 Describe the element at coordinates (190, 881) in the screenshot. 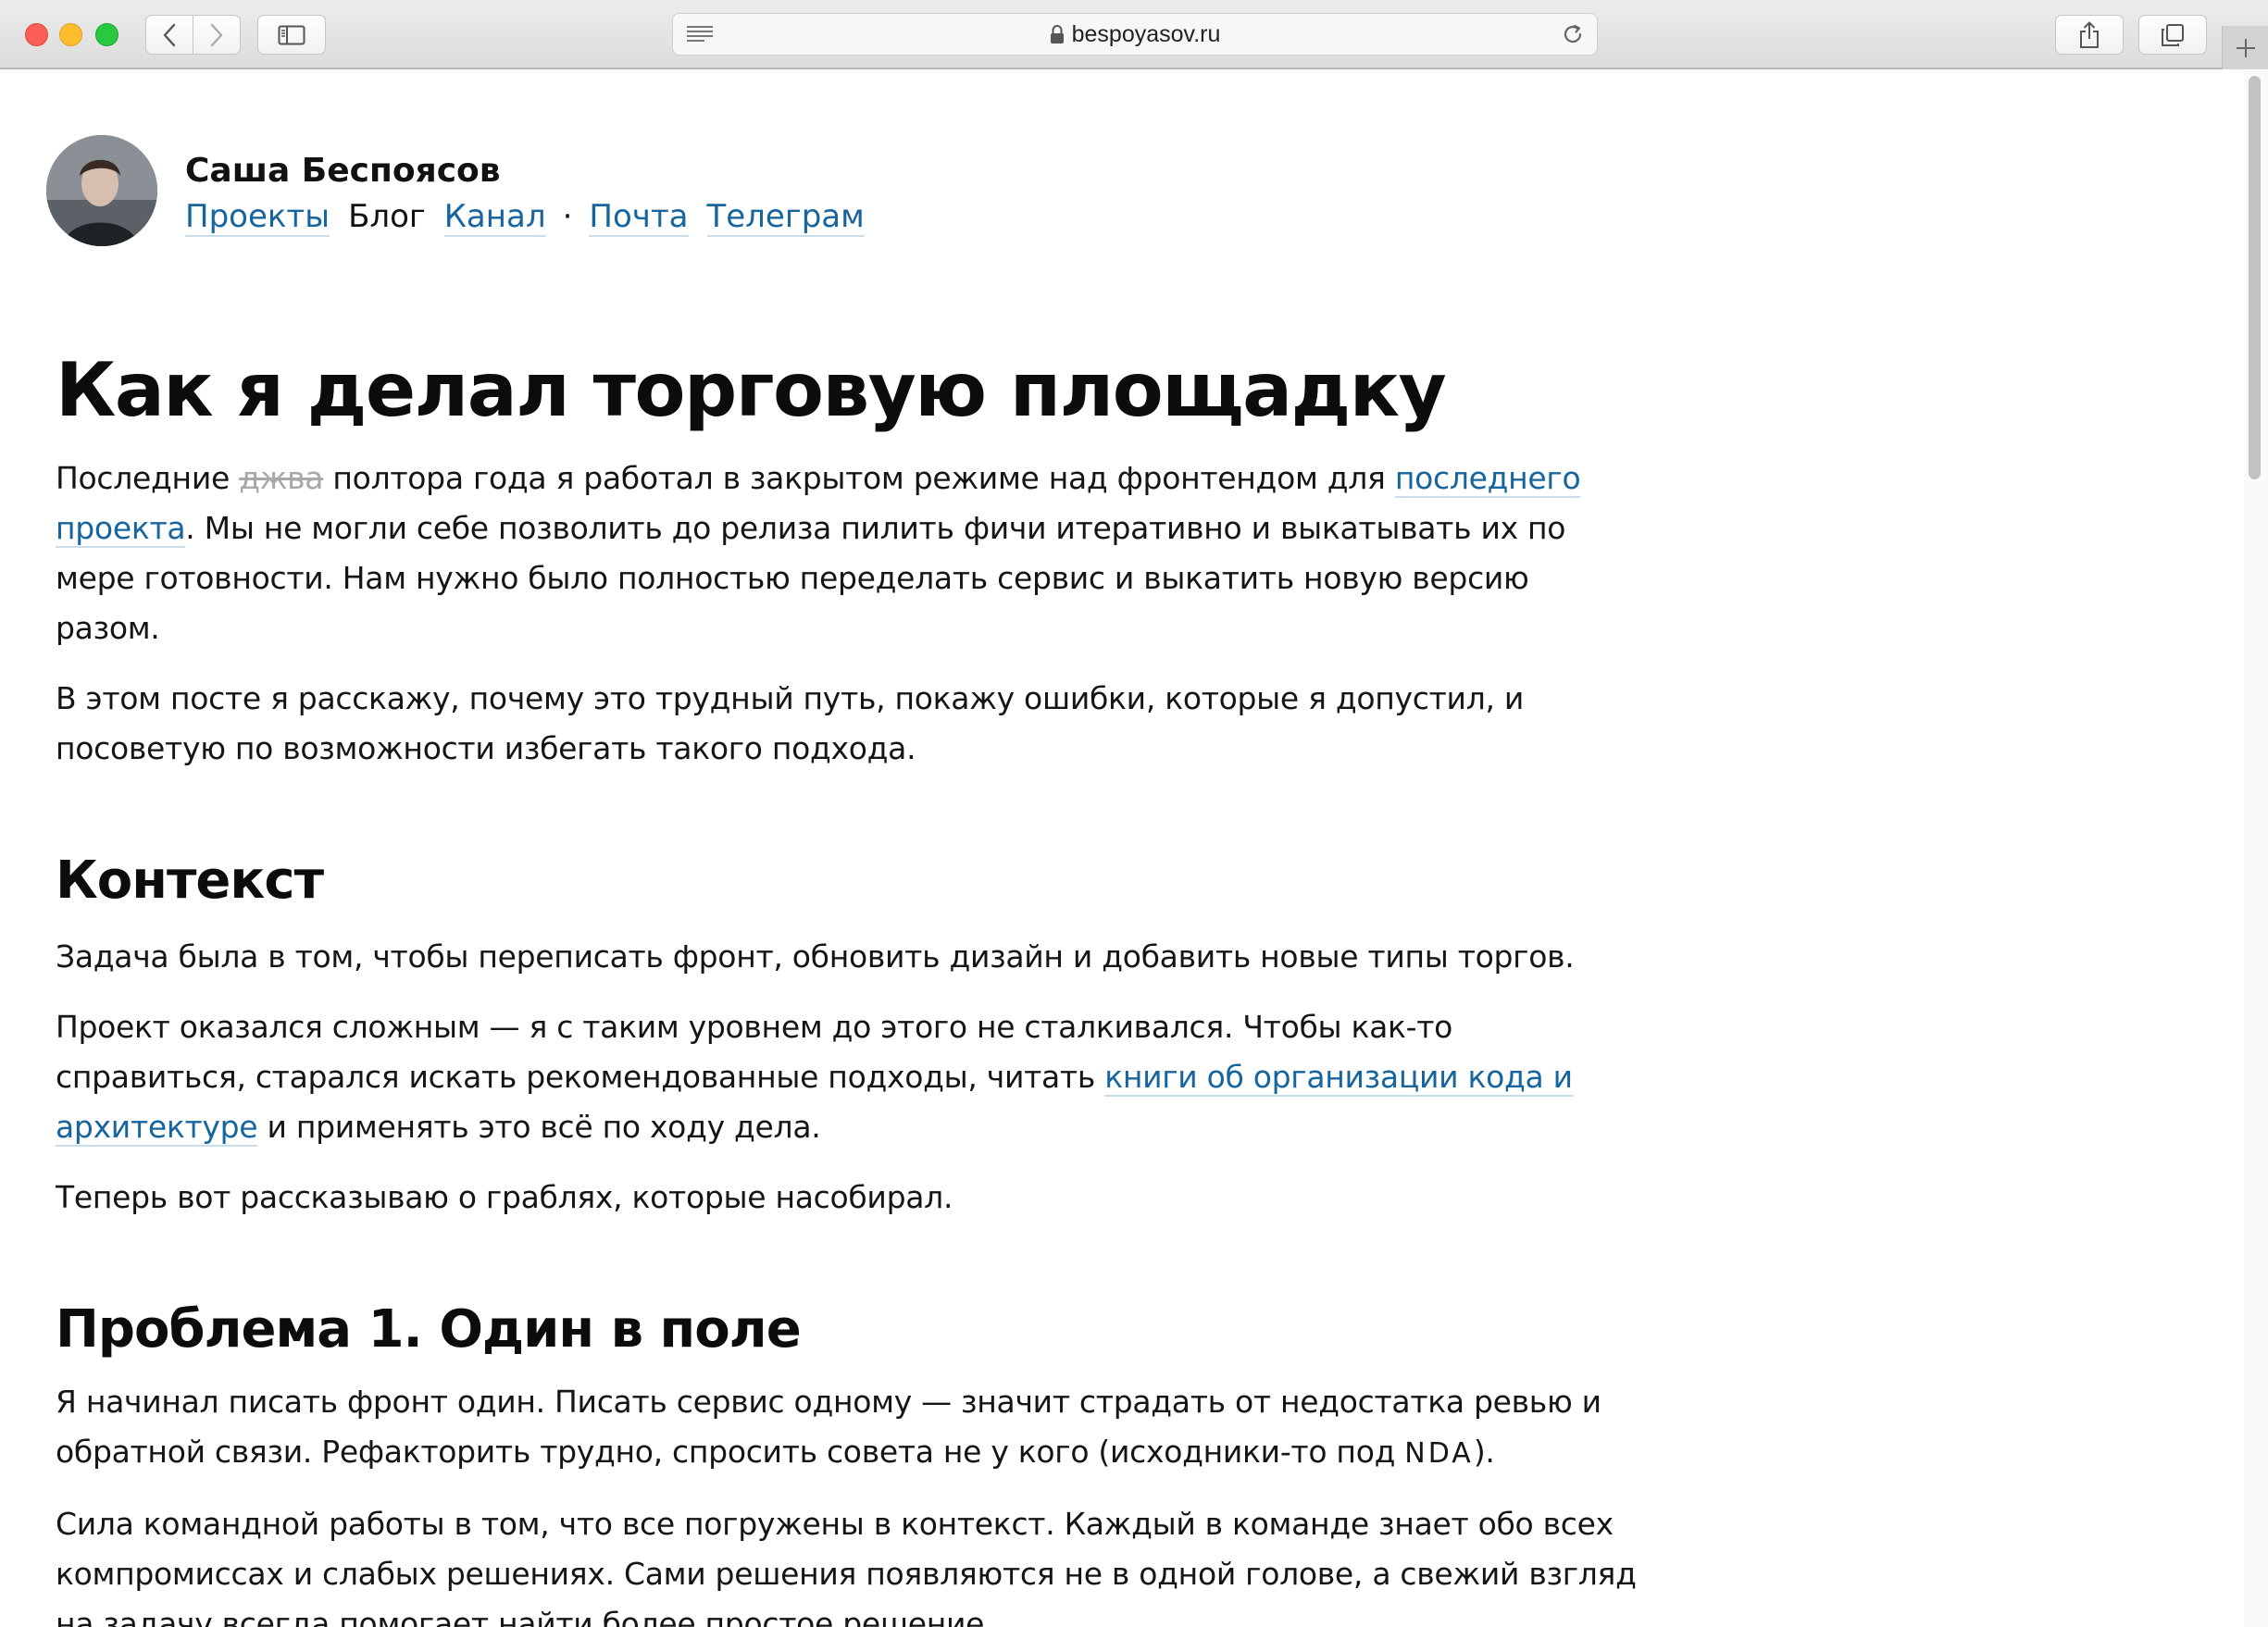

I see `section-heading-context: Контекст` at that location.